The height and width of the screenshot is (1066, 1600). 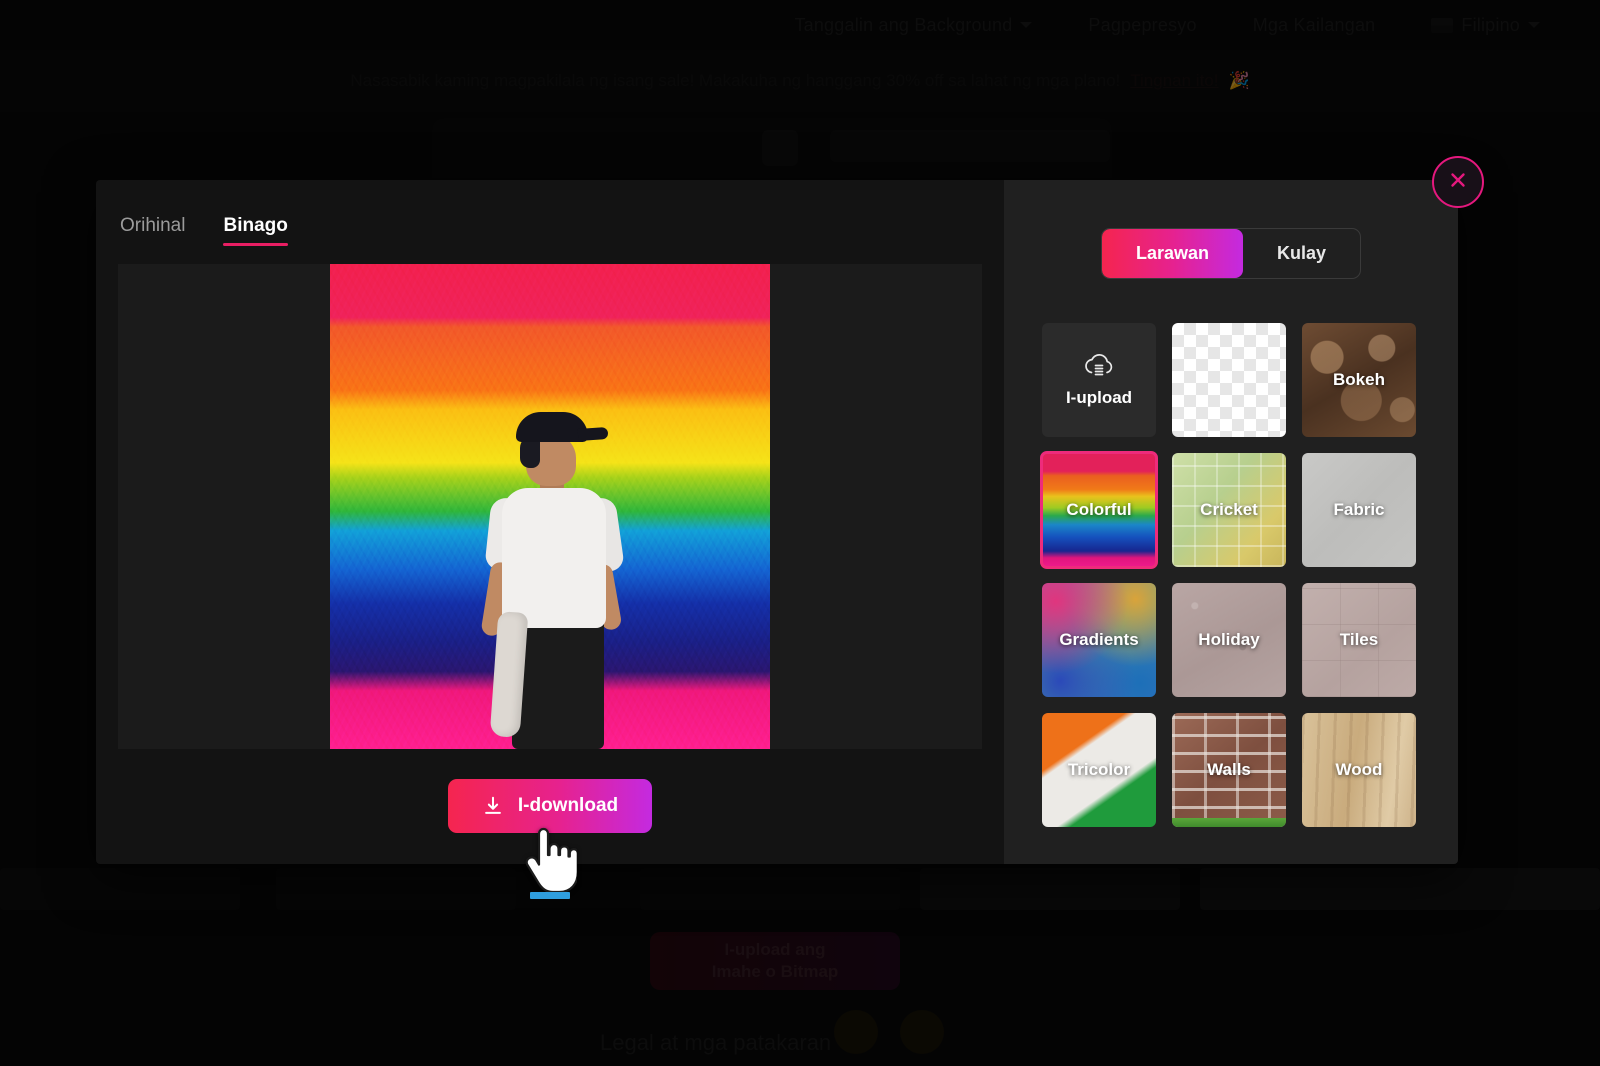 I want to click on background-option-label: Tiles, so click(x=1359, y=639).